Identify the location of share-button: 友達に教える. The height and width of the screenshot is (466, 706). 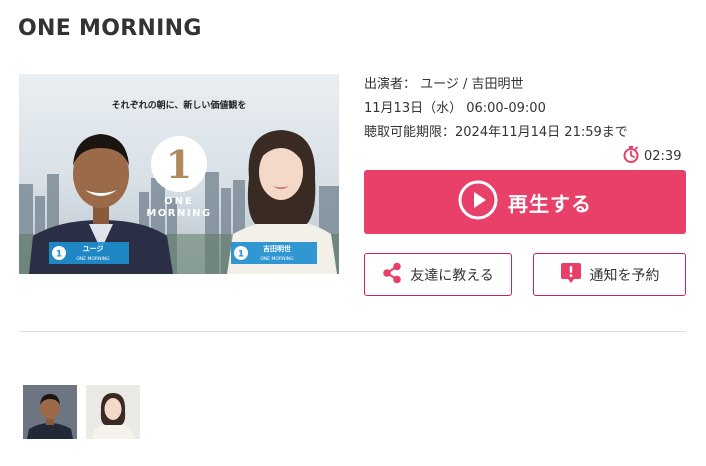
(438, 274).